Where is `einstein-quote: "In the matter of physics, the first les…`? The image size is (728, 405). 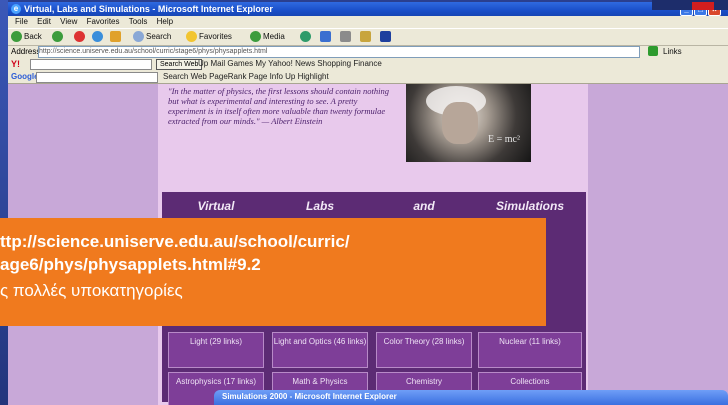 einstein-quote: "In the matter of physics, the first les… is located at coordinates (279, 106).